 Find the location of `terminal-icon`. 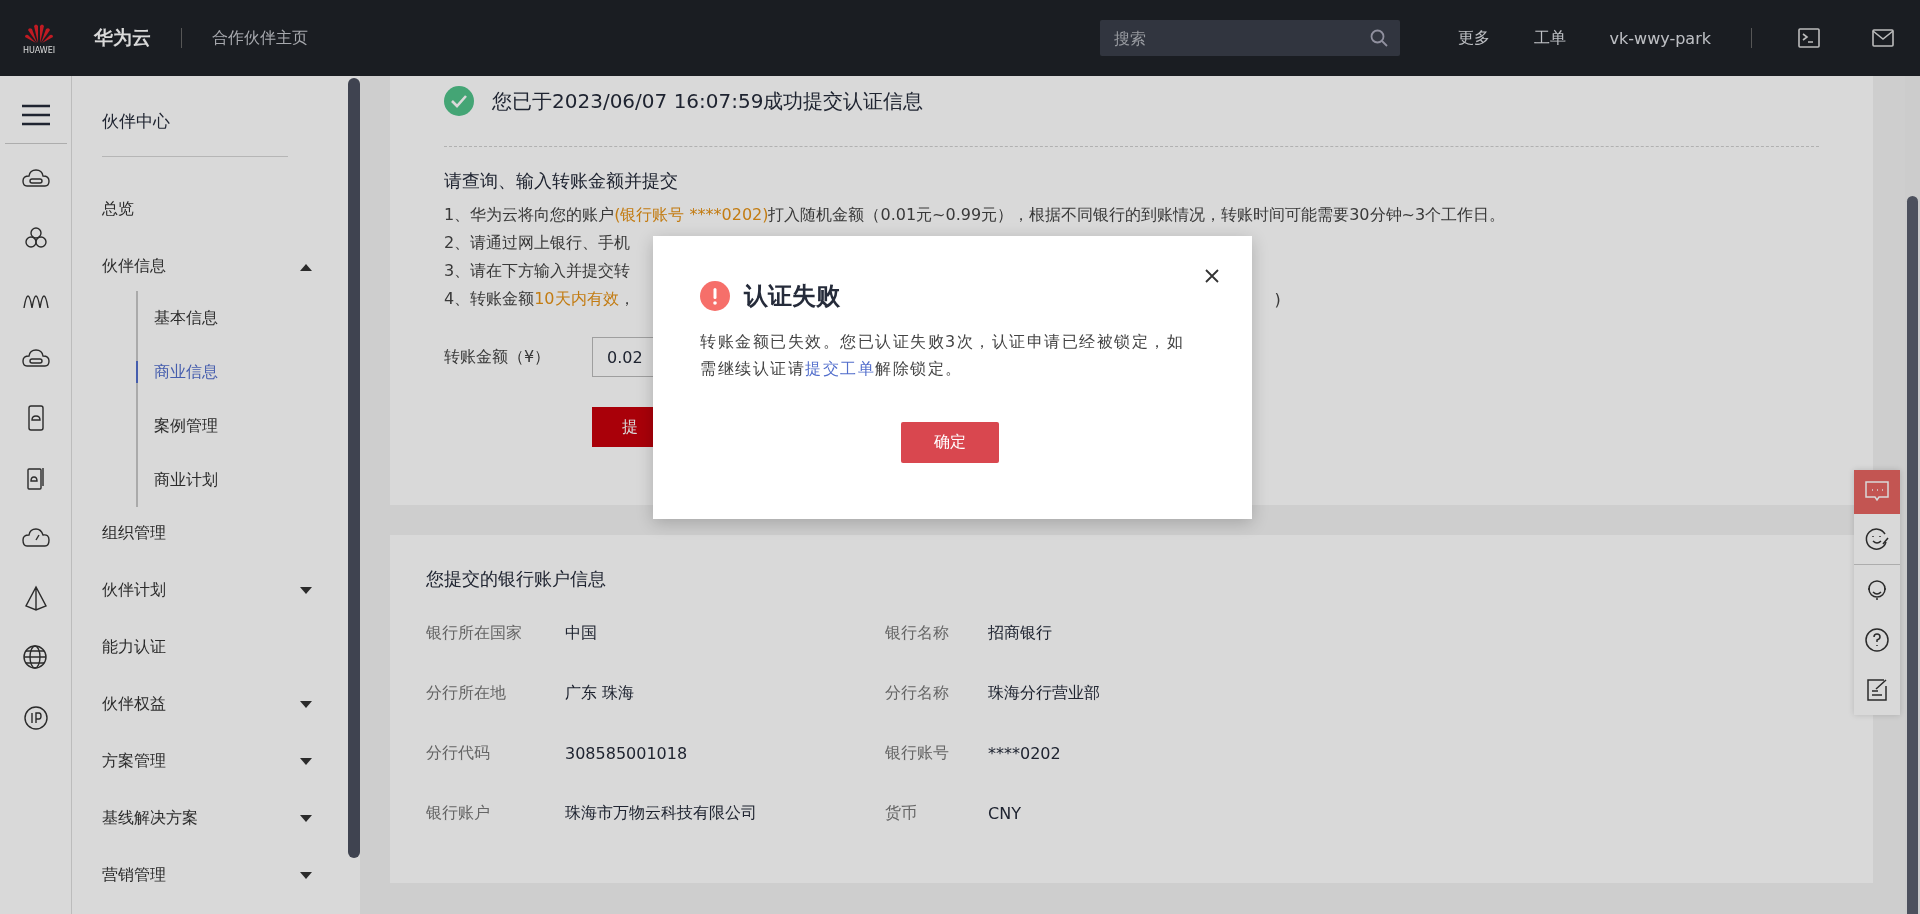

terminal-icon is located at coordinates (1809, 38).